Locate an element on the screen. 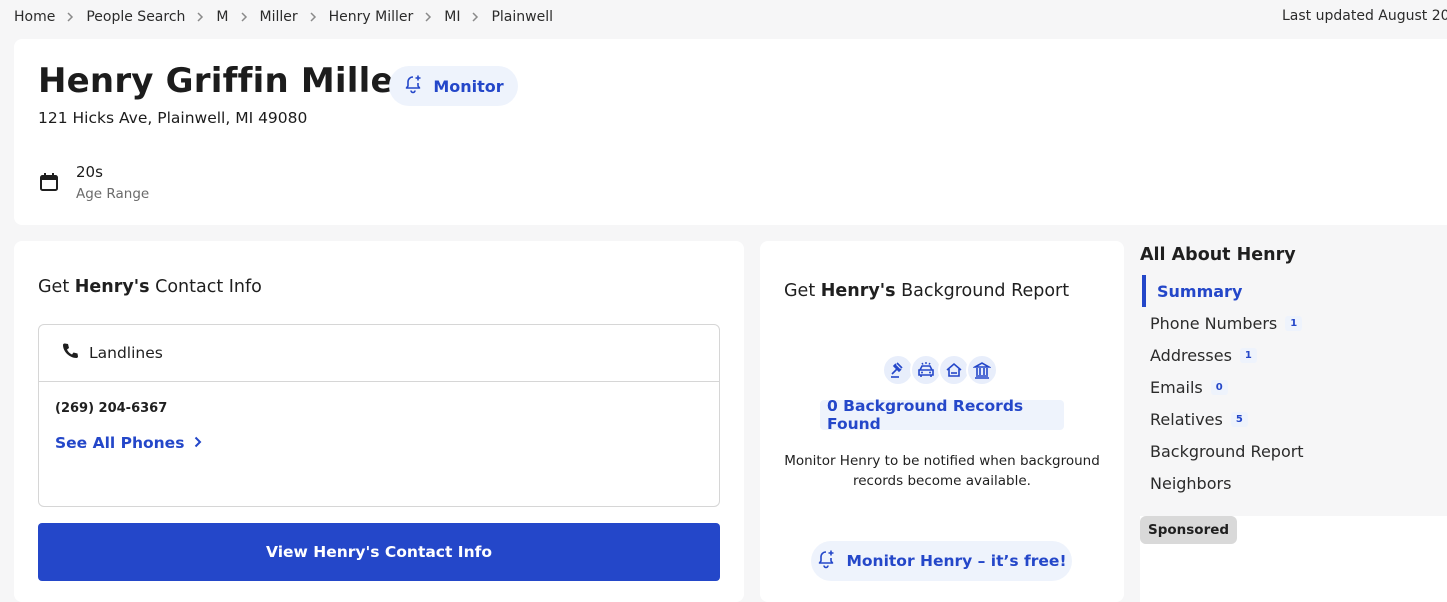  calendar-icon is located at coordinates (49, 186).